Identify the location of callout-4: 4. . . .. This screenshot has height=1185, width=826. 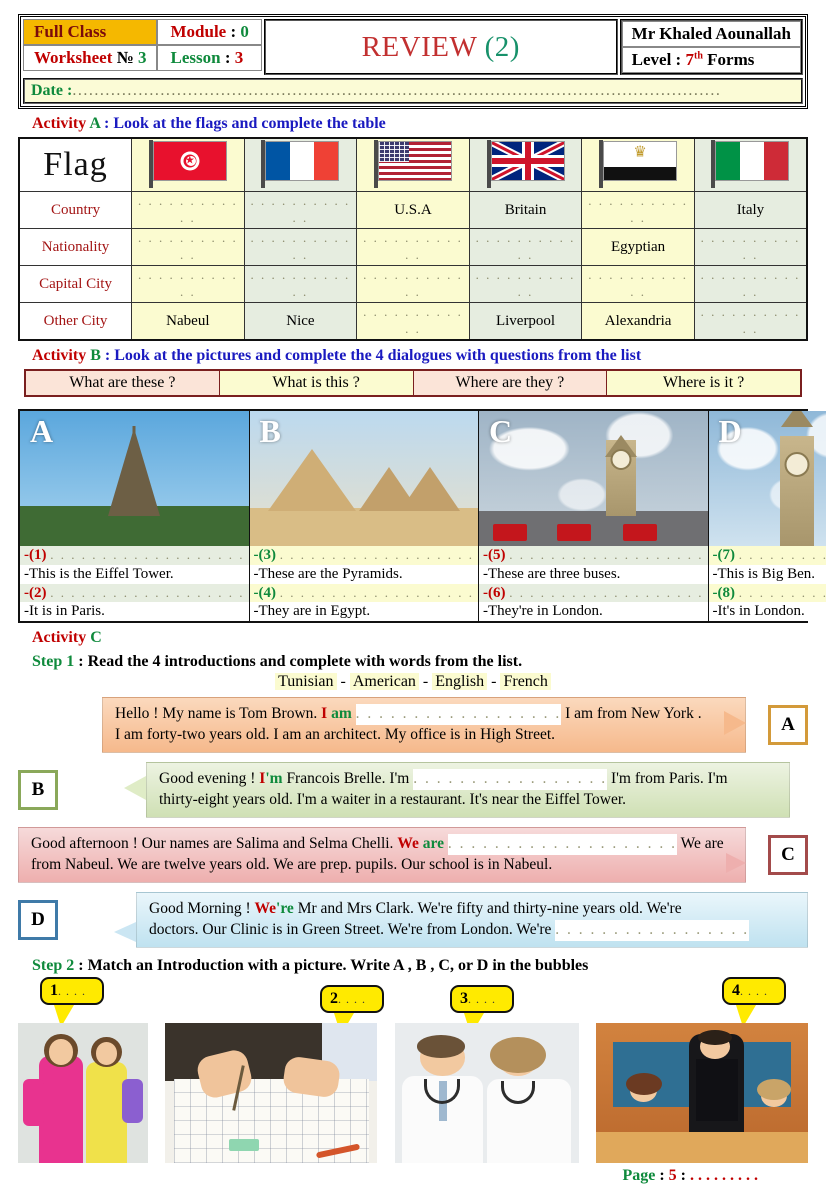
(754, 991).